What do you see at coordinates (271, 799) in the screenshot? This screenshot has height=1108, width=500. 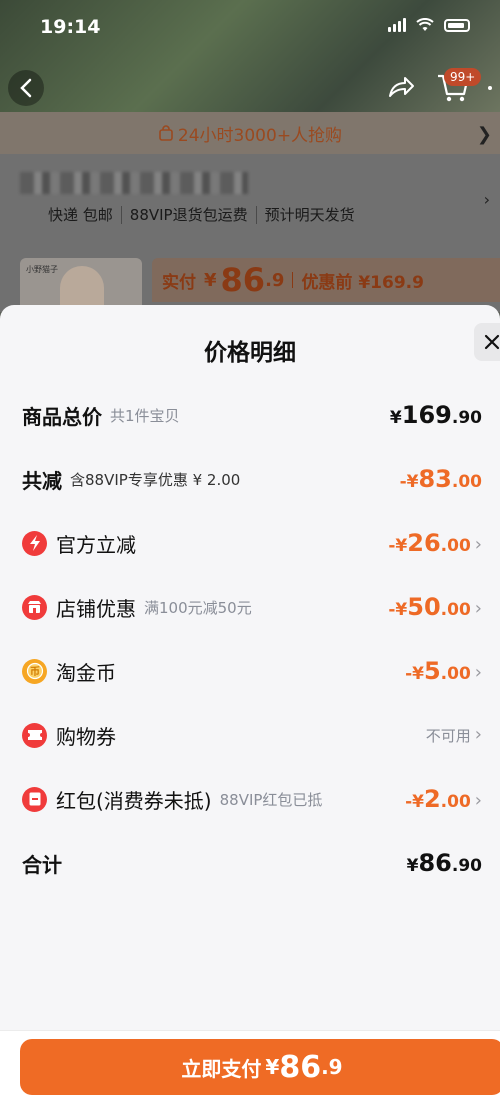 I see `row-note: 88VIP红包已抵` at bounding box center [271, 799].